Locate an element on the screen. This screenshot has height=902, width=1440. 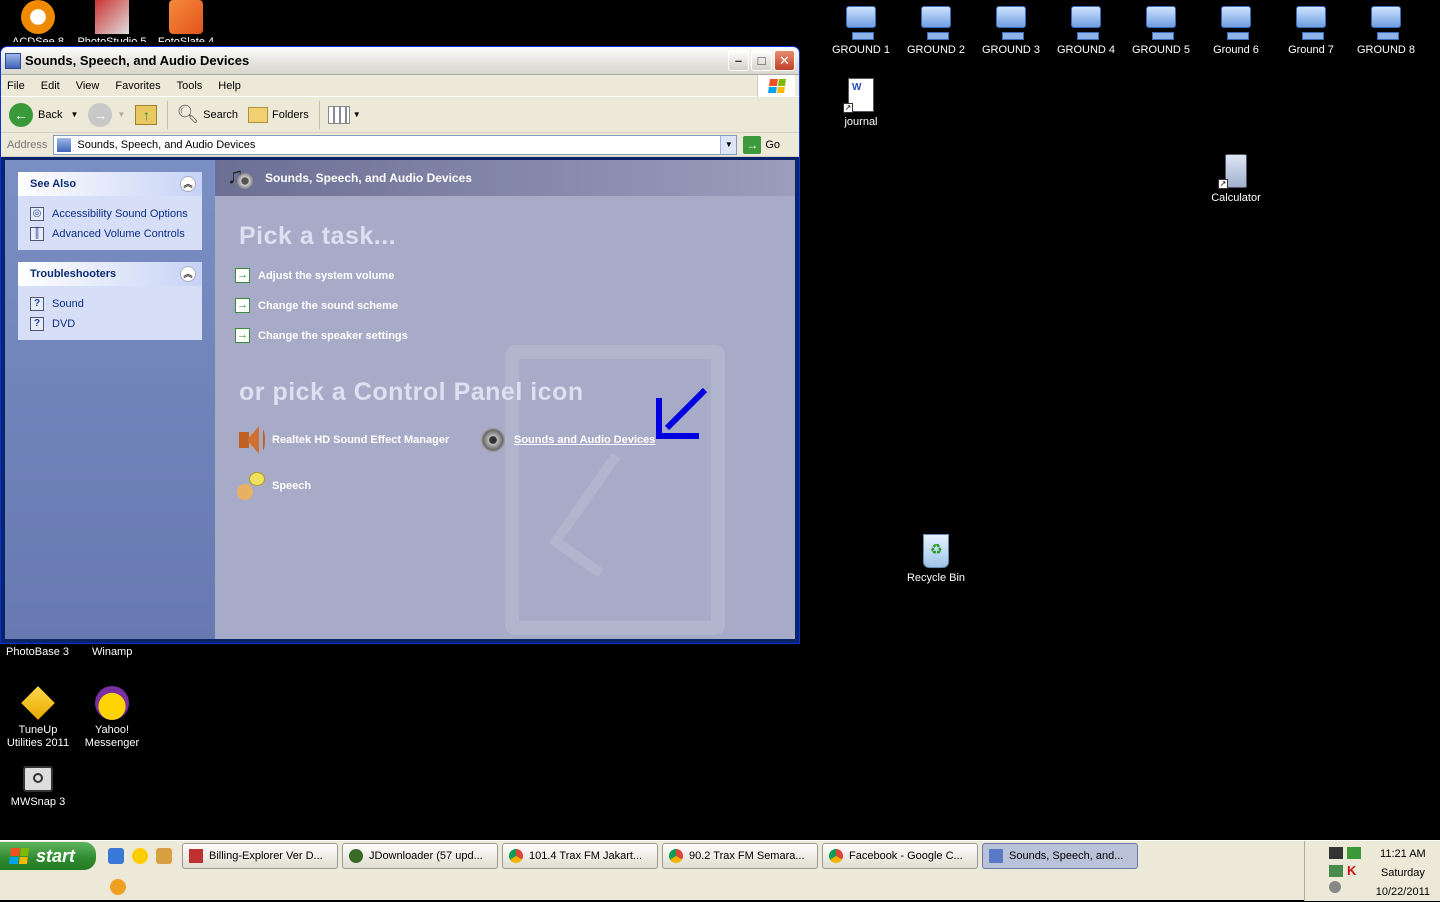
acdsee-desktop-icon: ACDSee 8 is located at coordinates (38, 21).